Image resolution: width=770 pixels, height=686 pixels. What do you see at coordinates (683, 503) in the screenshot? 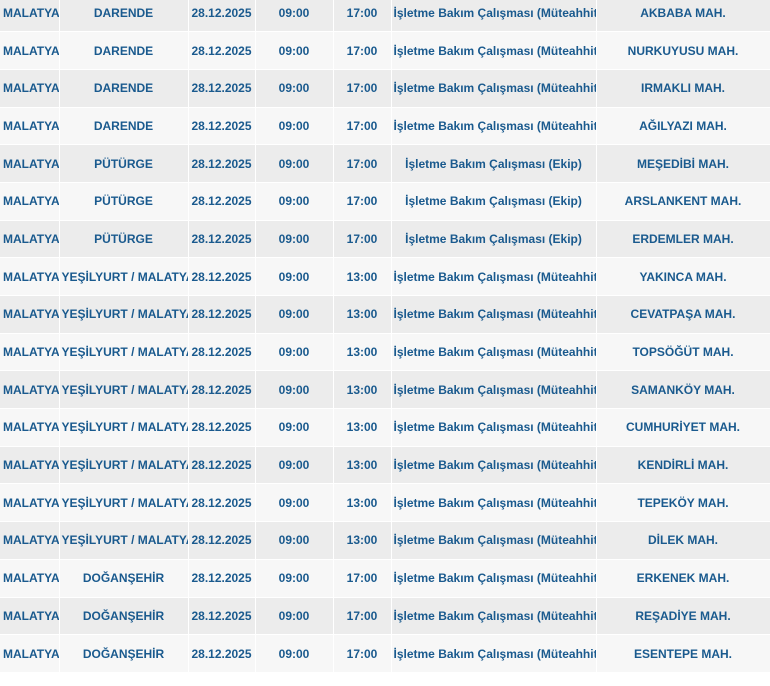
I see `neighborhood-cell: TEPEKÖY MAH.` at bounding box center [683, 503].